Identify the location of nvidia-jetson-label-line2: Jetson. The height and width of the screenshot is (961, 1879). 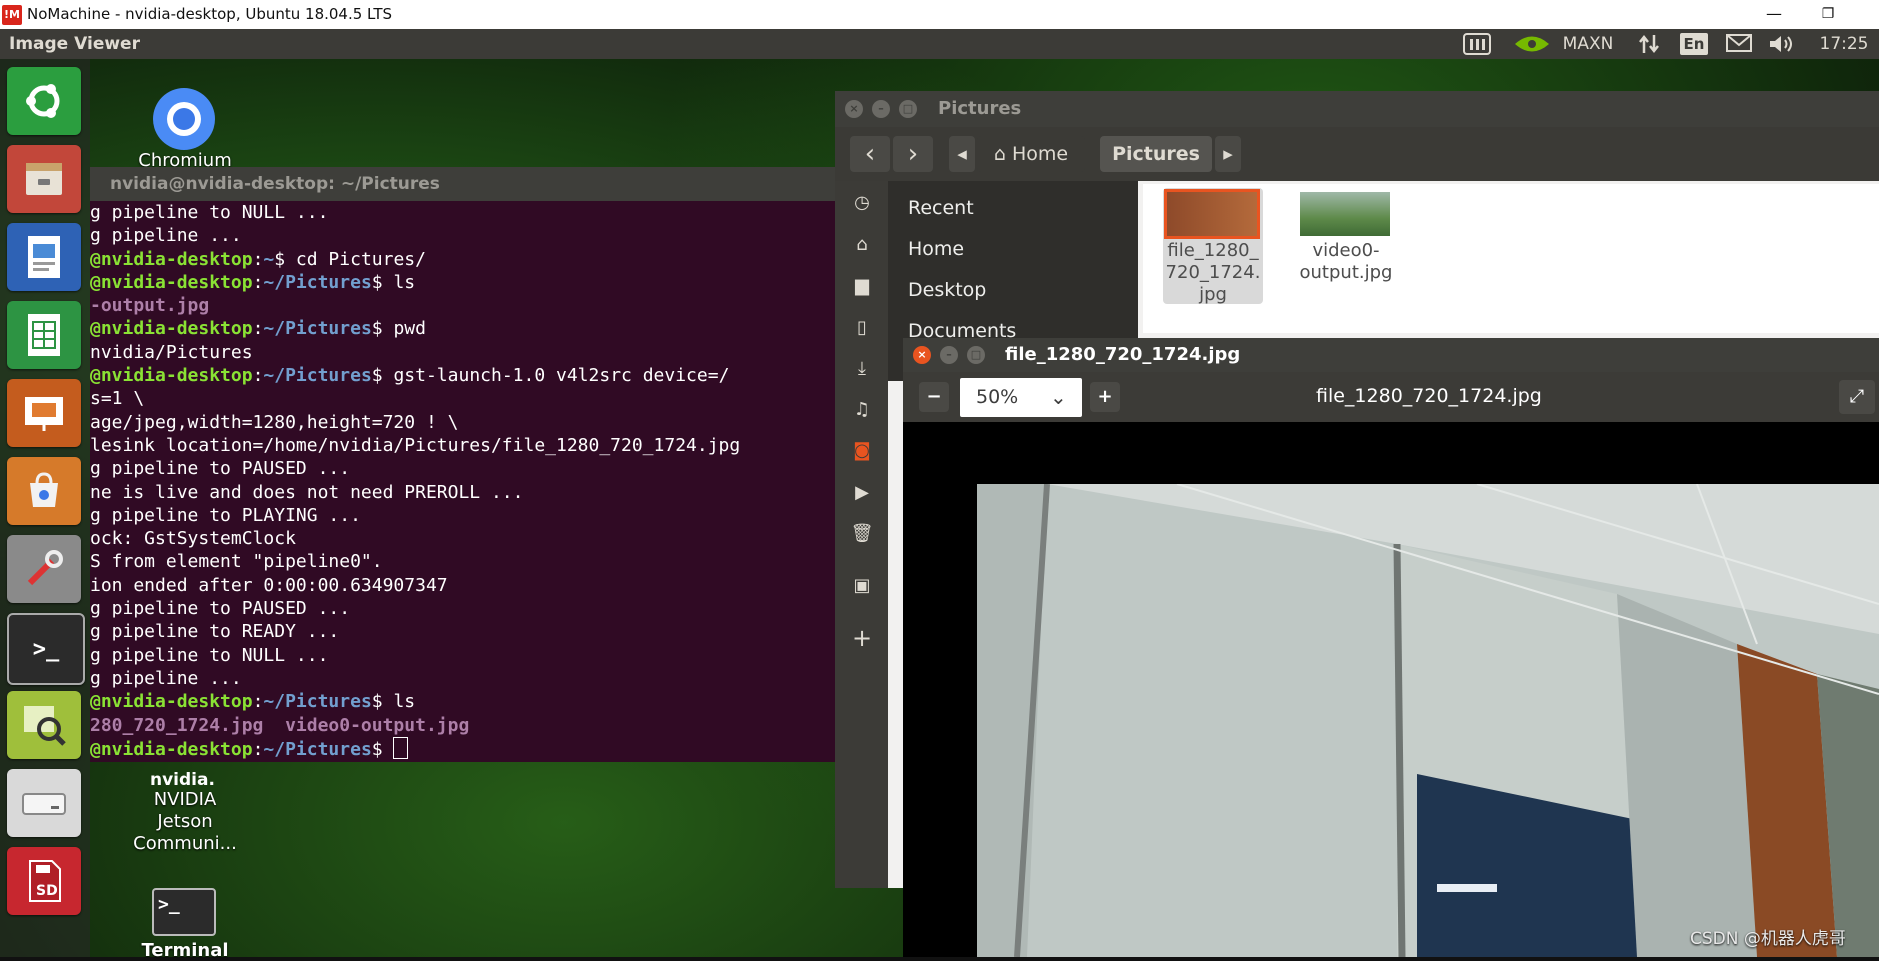
(185, 821).